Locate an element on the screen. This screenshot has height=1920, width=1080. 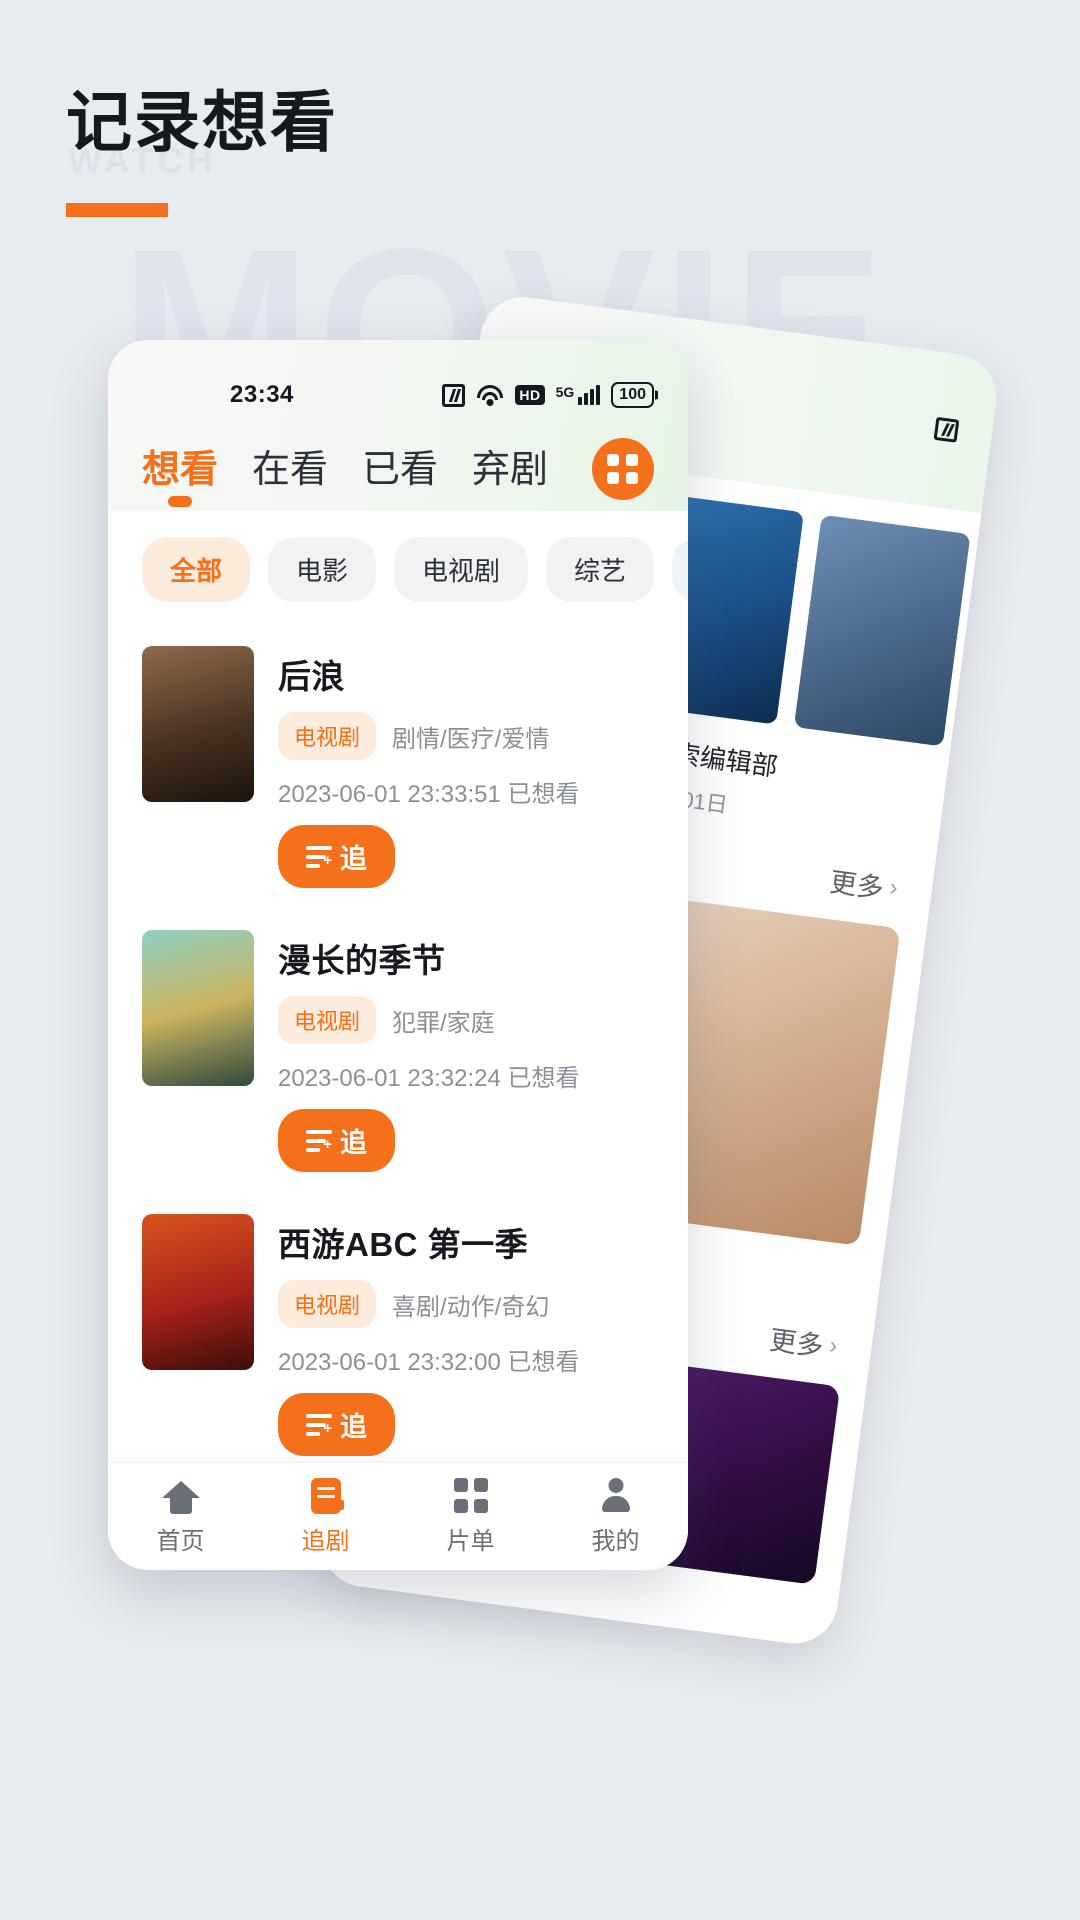
home-icon is located at coordinates (180, 1496).